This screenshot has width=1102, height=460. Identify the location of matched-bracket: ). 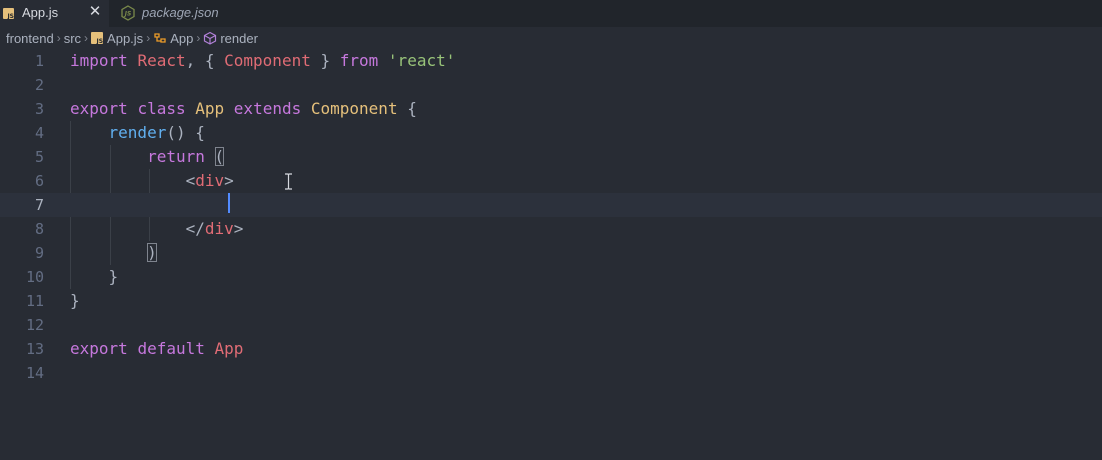
(152, 252).